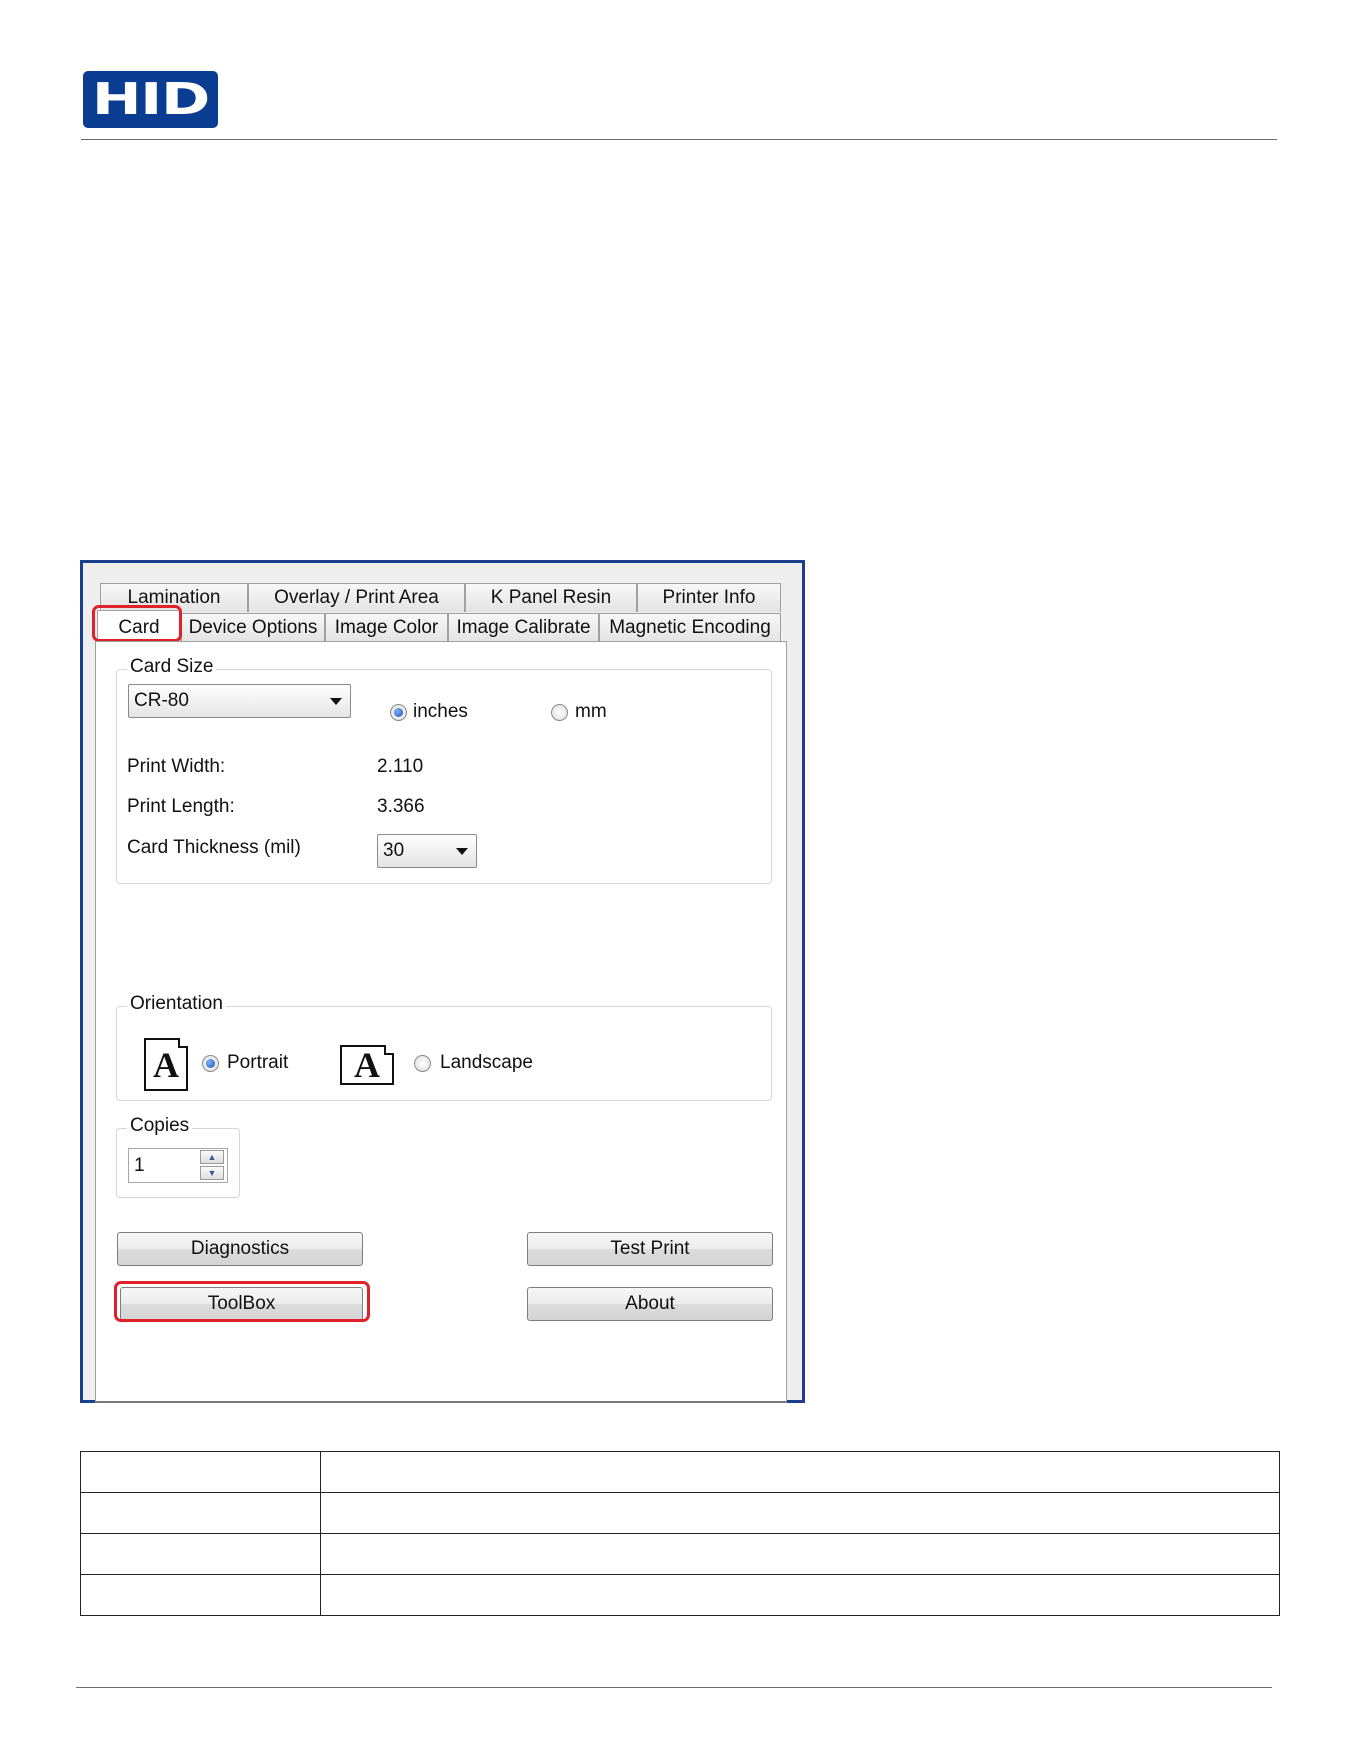 The image size is (1361, 1761). I want to click on inches-label: inches, so click(440, 711).